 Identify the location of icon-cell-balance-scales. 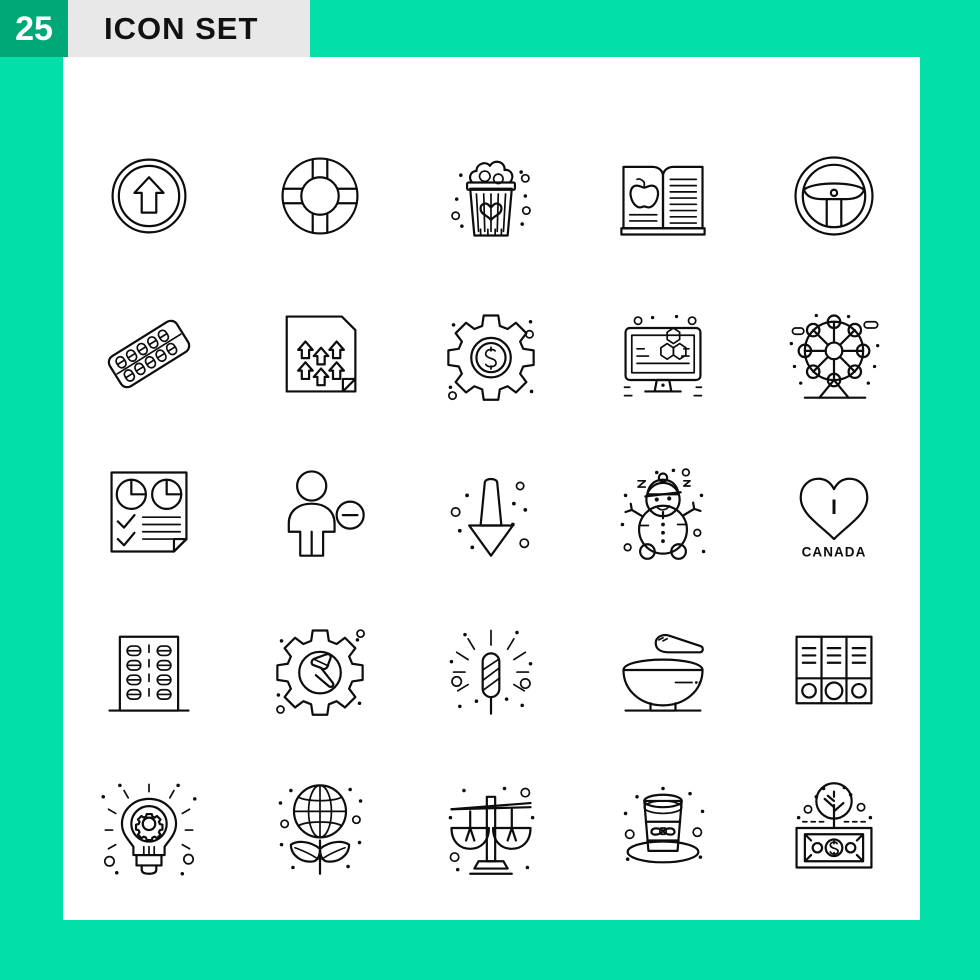
(491, 828).